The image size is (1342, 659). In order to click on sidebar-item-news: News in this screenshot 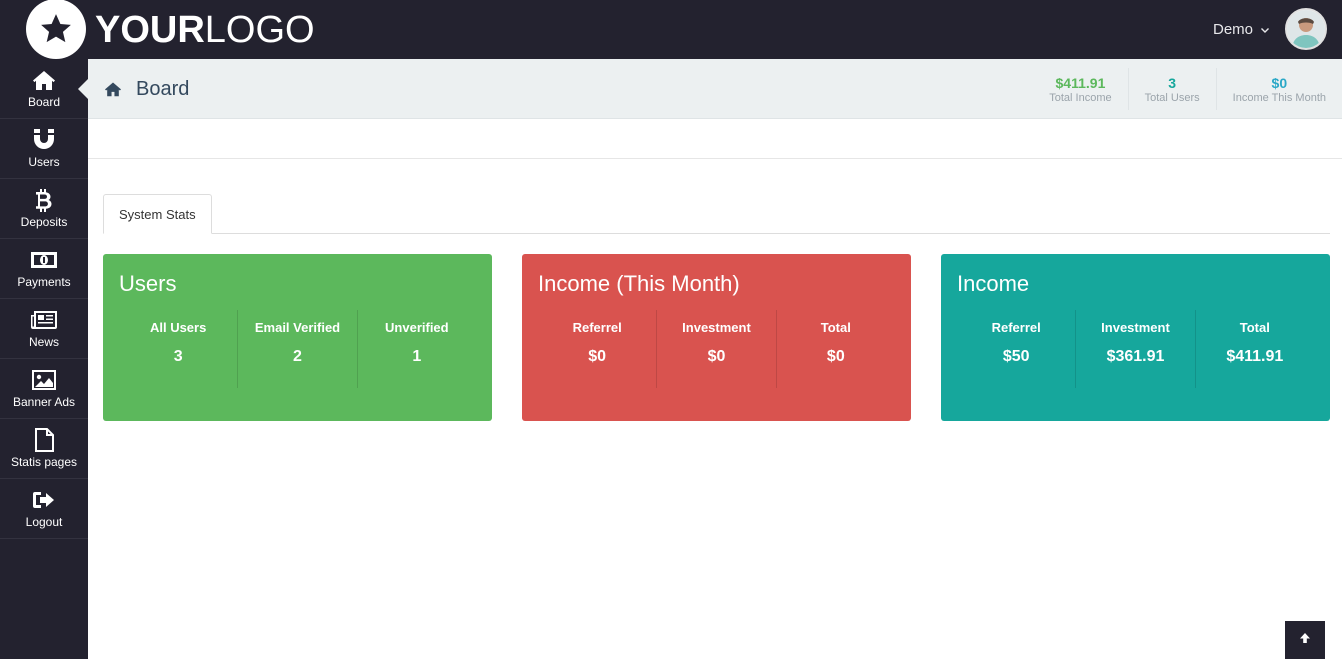, I will do `click(44, 329)`.